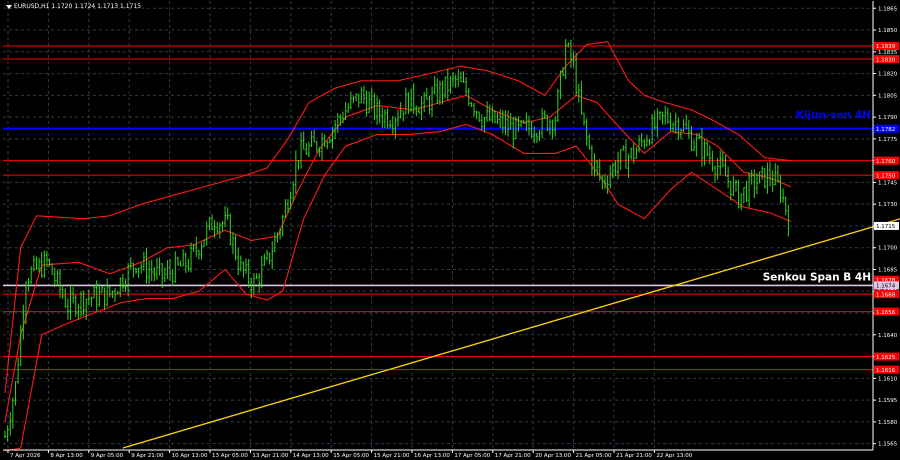 Image resolution: width=900 pixels, height=460 pixels. I want to click on collapse-triangle-icon, so click(9, 6).